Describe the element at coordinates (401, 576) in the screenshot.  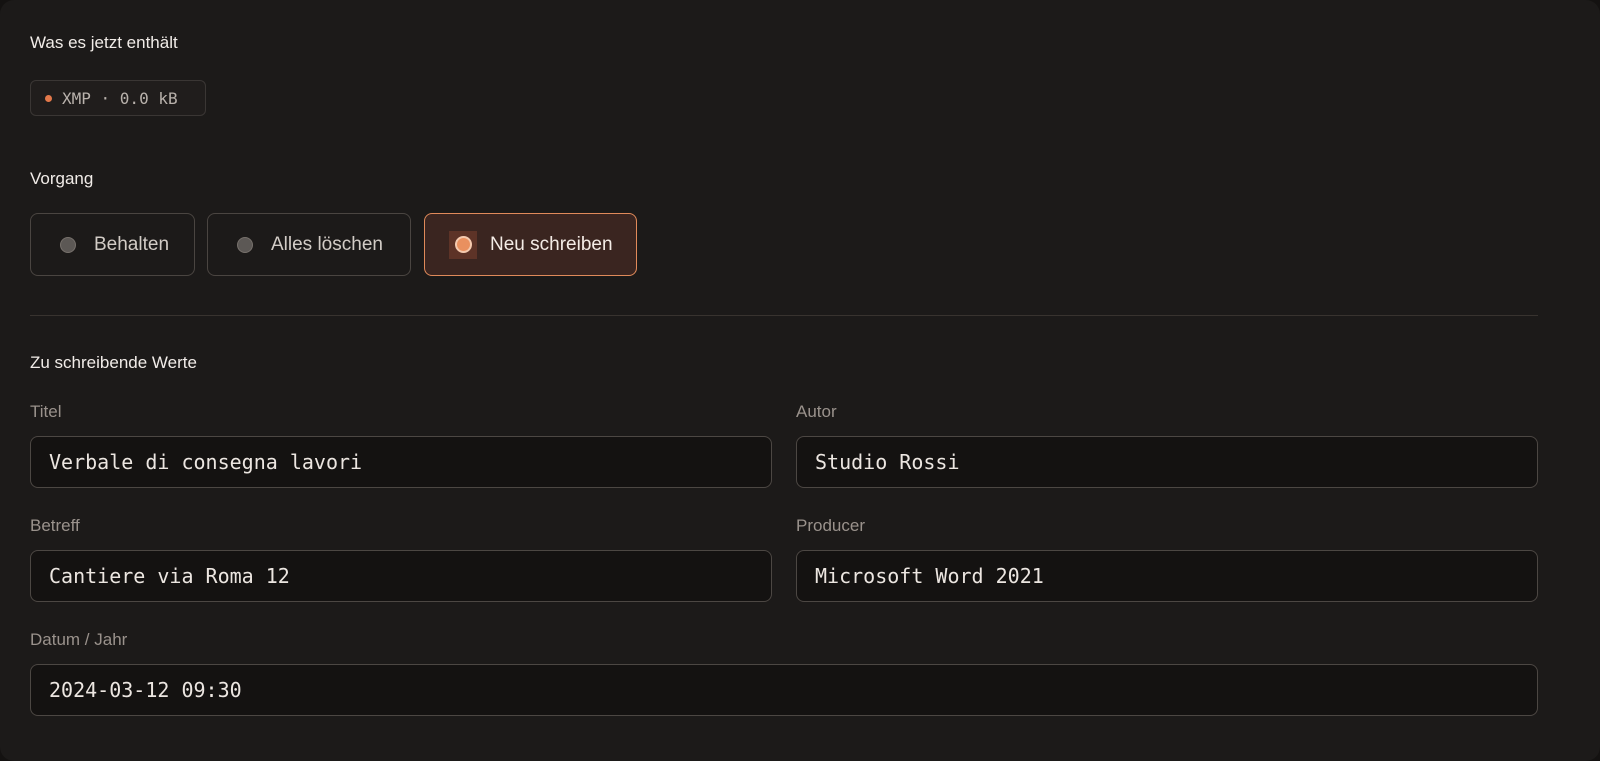
I see `subject-field: Cantiere via Roma 12` at that location.